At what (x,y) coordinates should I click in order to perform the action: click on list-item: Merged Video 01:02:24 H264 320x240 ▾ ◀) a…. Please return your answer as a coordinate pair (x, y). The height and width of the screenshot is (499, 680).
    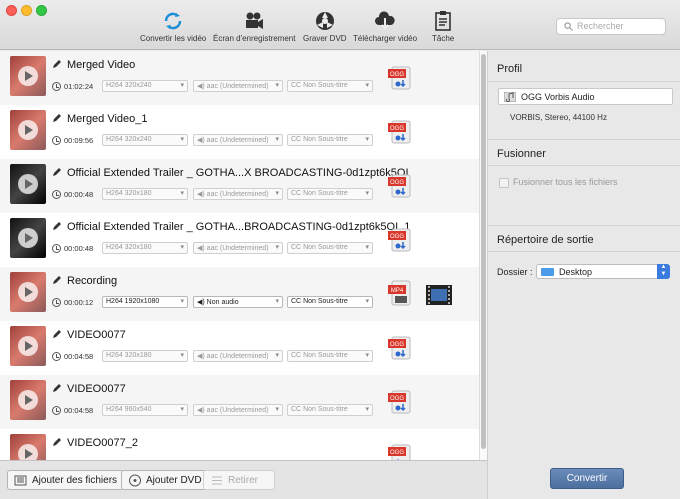
    Looking at the image, I should click on (239, 78).